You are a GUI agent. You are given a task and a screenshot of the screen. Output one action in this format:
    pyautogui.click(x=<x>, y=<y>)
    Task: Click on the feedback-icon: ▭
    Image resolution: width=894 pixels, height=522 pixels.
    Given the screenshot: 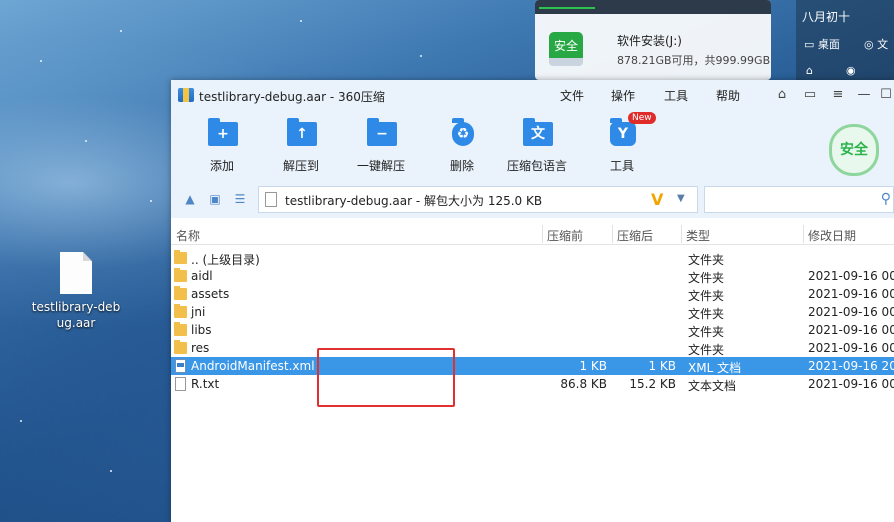 What is the action you would take?
    pyautogui.click(x=810, y=95)
    